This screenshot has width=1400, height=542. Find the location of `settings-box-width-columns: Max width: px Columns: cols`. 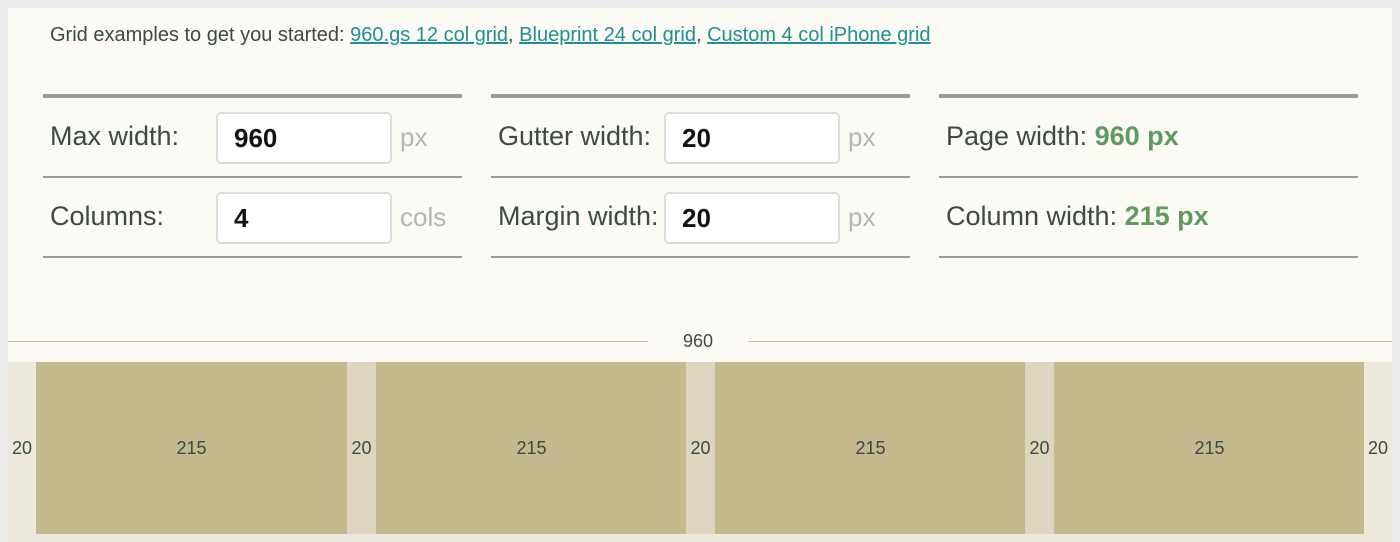

settings-box-width-columns: Max width: px Columns: cols is located at coordinates (252, 176).